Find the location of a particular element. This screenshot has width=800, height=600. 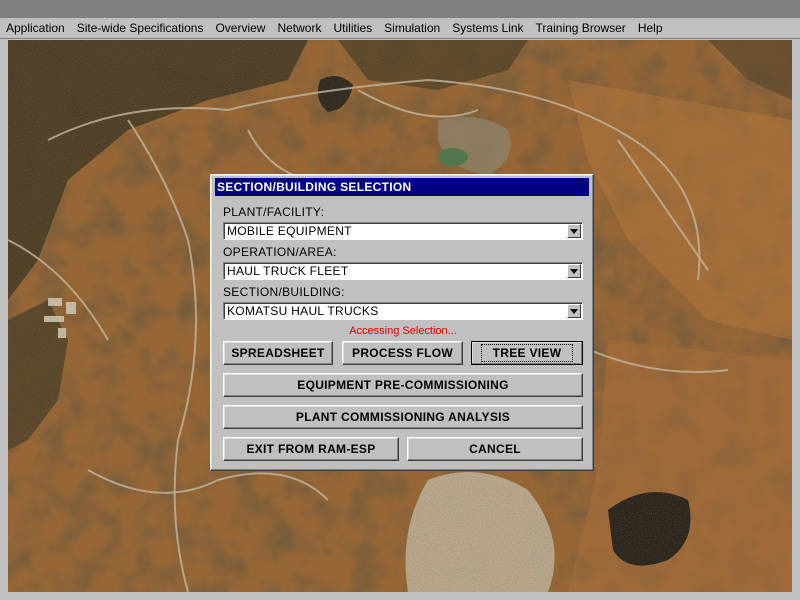

section-building-value: KOMATSU HAUL TRUCKS is located at coordinates (303, 311).